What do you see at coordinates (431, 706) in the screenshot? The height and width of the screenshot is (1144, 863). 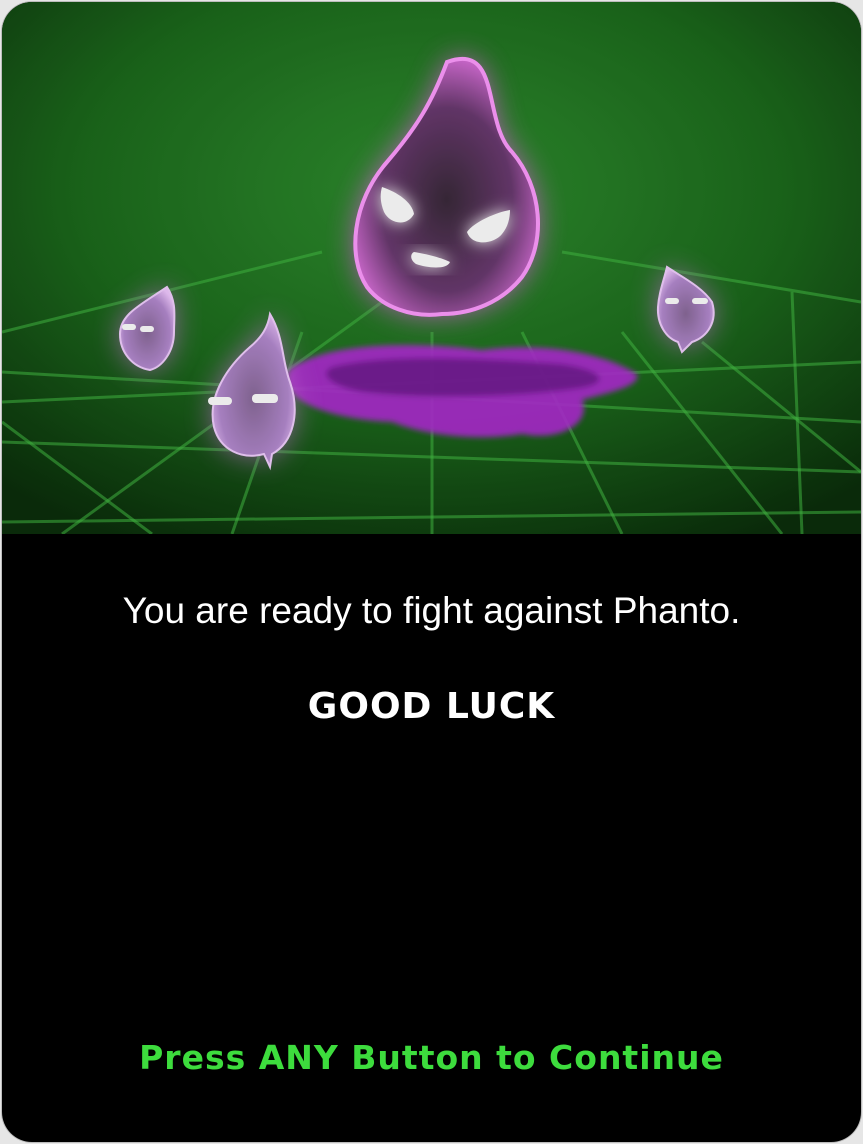 I see `dialog-heading: GOOD LUCK` at bounding box center [431, 706].